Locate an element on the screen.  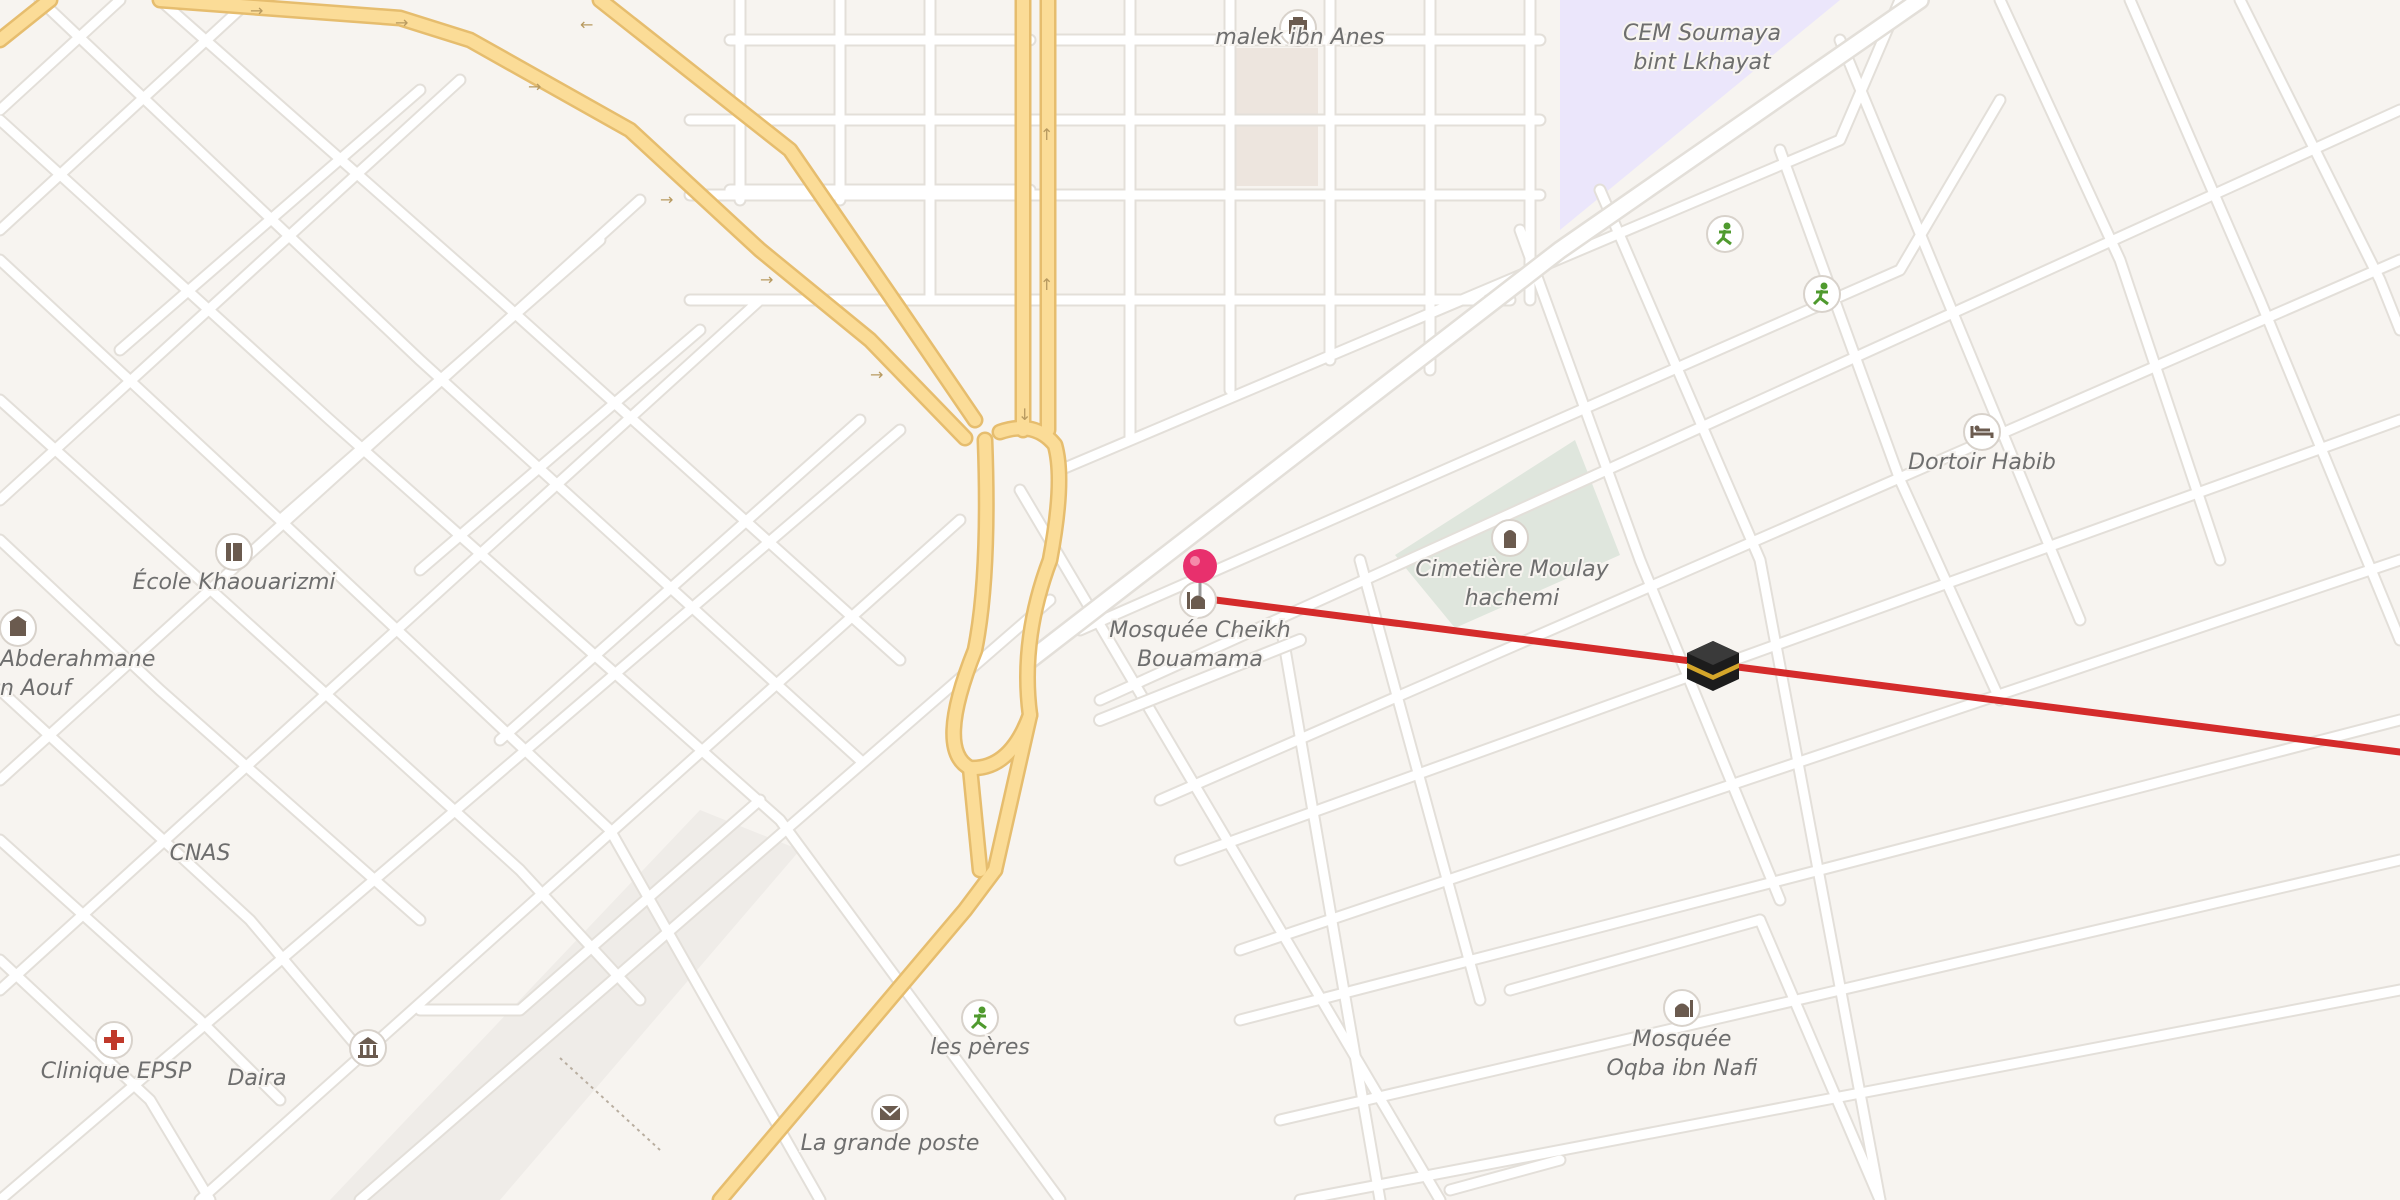
hotel-icon is located at coordinates (1982, 432).